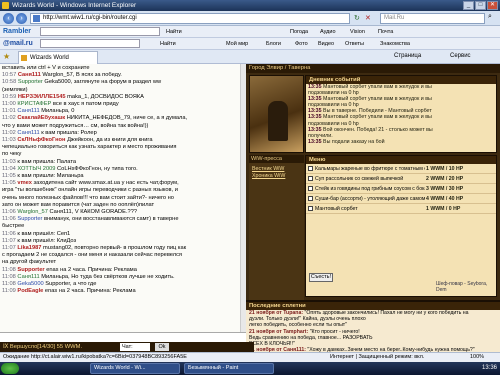 The image size is (500, 375). I want to click on gossip-author: 21 ноября от Tupana:, so click(276, 313).